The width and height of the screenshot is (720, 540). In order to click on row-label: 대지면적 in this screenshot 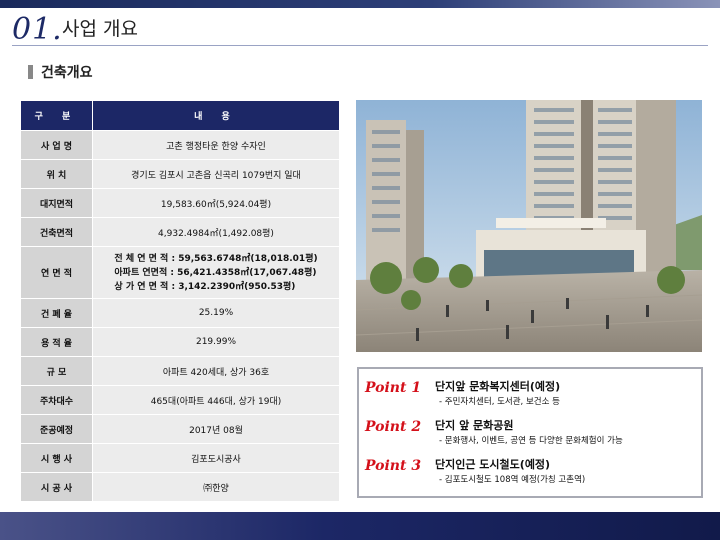, I will do `click(56, 203)`.